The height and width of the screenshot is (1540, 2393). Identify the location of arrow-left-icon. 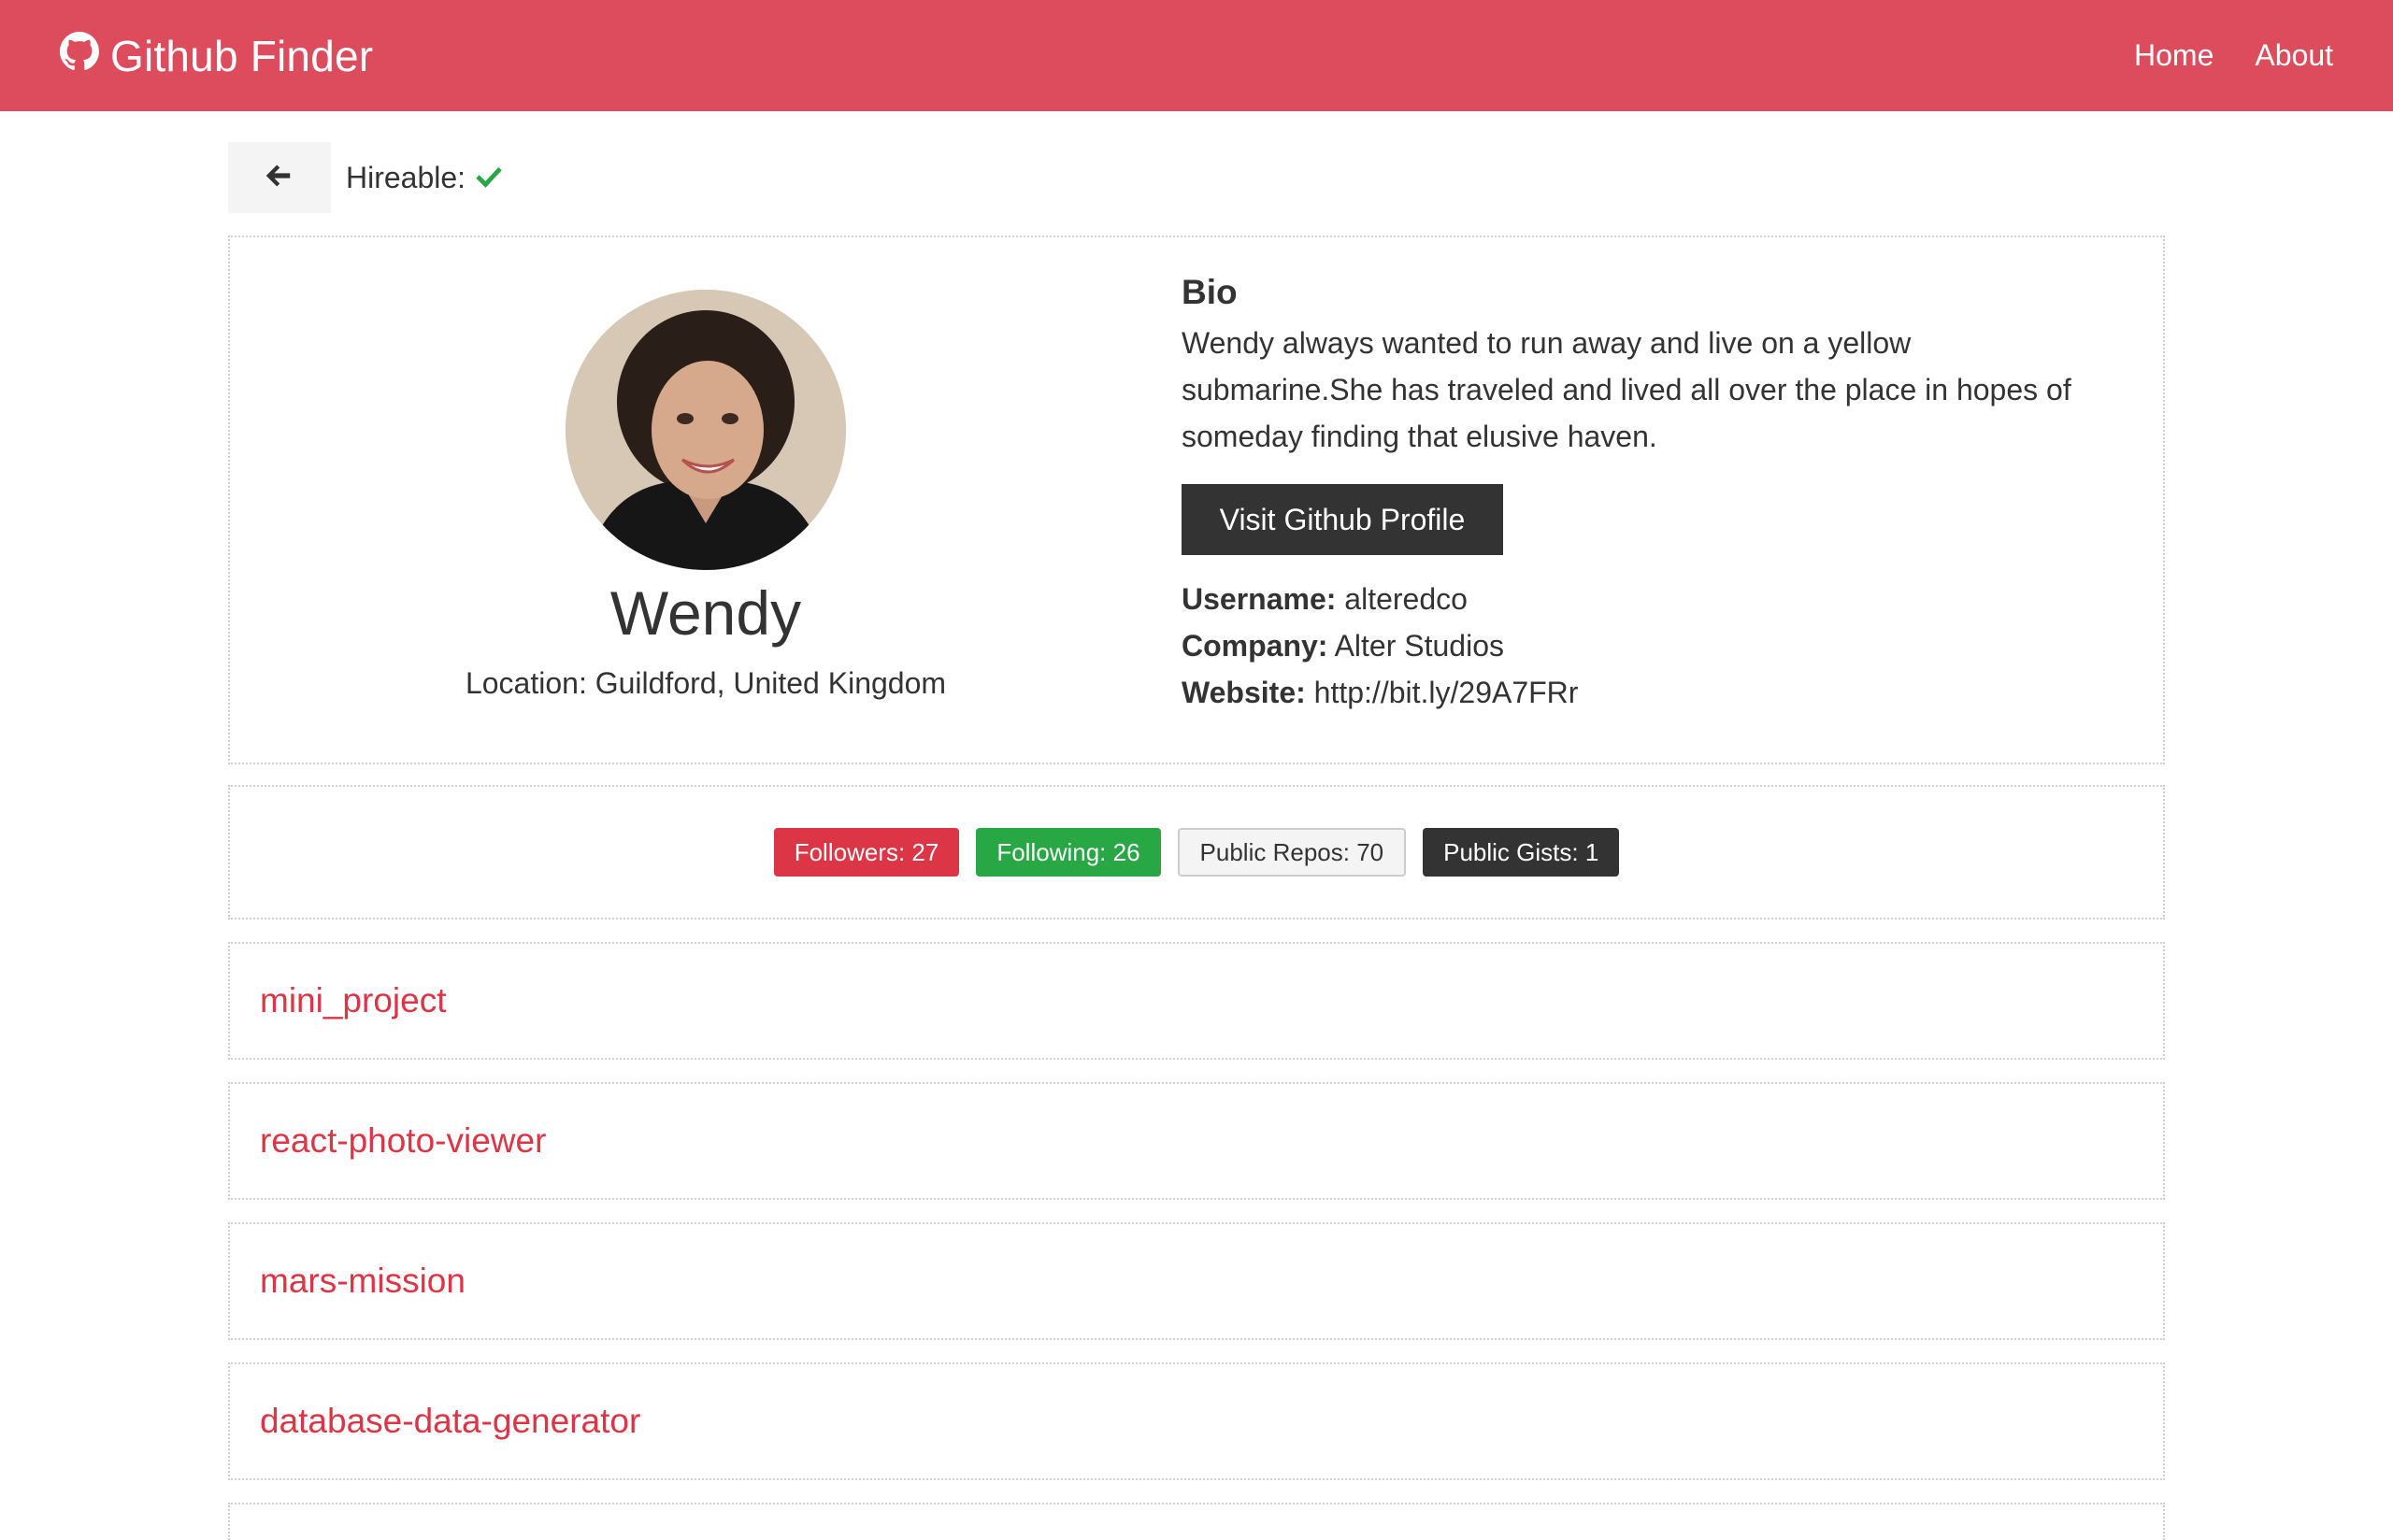
(279, 178).